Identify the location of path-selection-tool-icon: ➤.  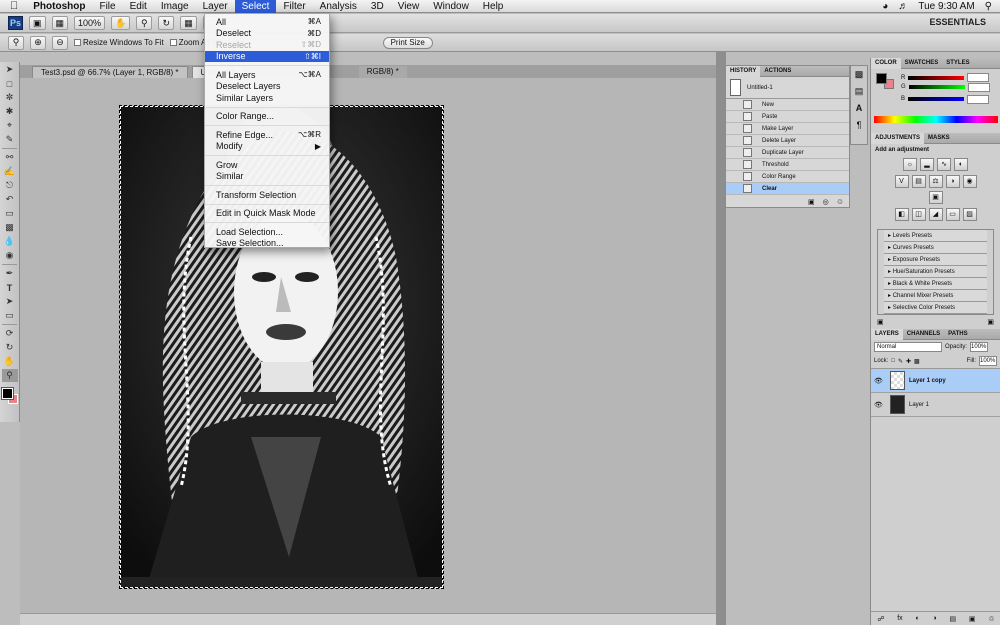
(10, 301).